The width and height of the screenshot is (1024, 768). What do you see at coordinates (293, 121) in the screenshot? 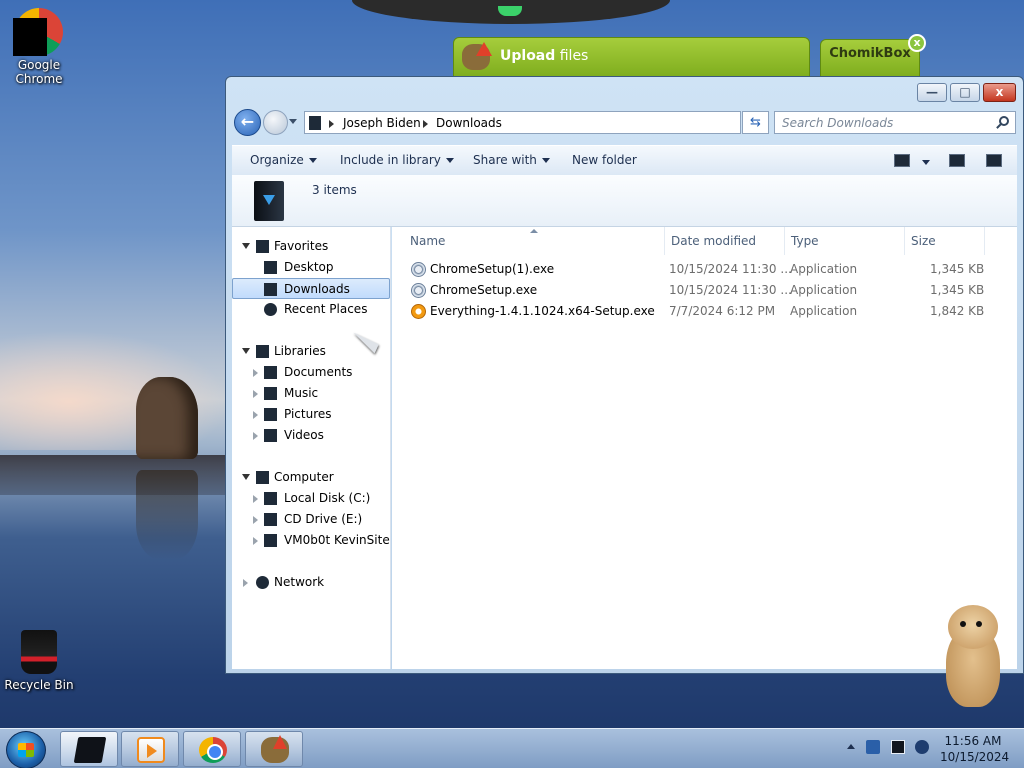
I see `recent-pages-dropdown-icon` at bounding box center [293, 121].